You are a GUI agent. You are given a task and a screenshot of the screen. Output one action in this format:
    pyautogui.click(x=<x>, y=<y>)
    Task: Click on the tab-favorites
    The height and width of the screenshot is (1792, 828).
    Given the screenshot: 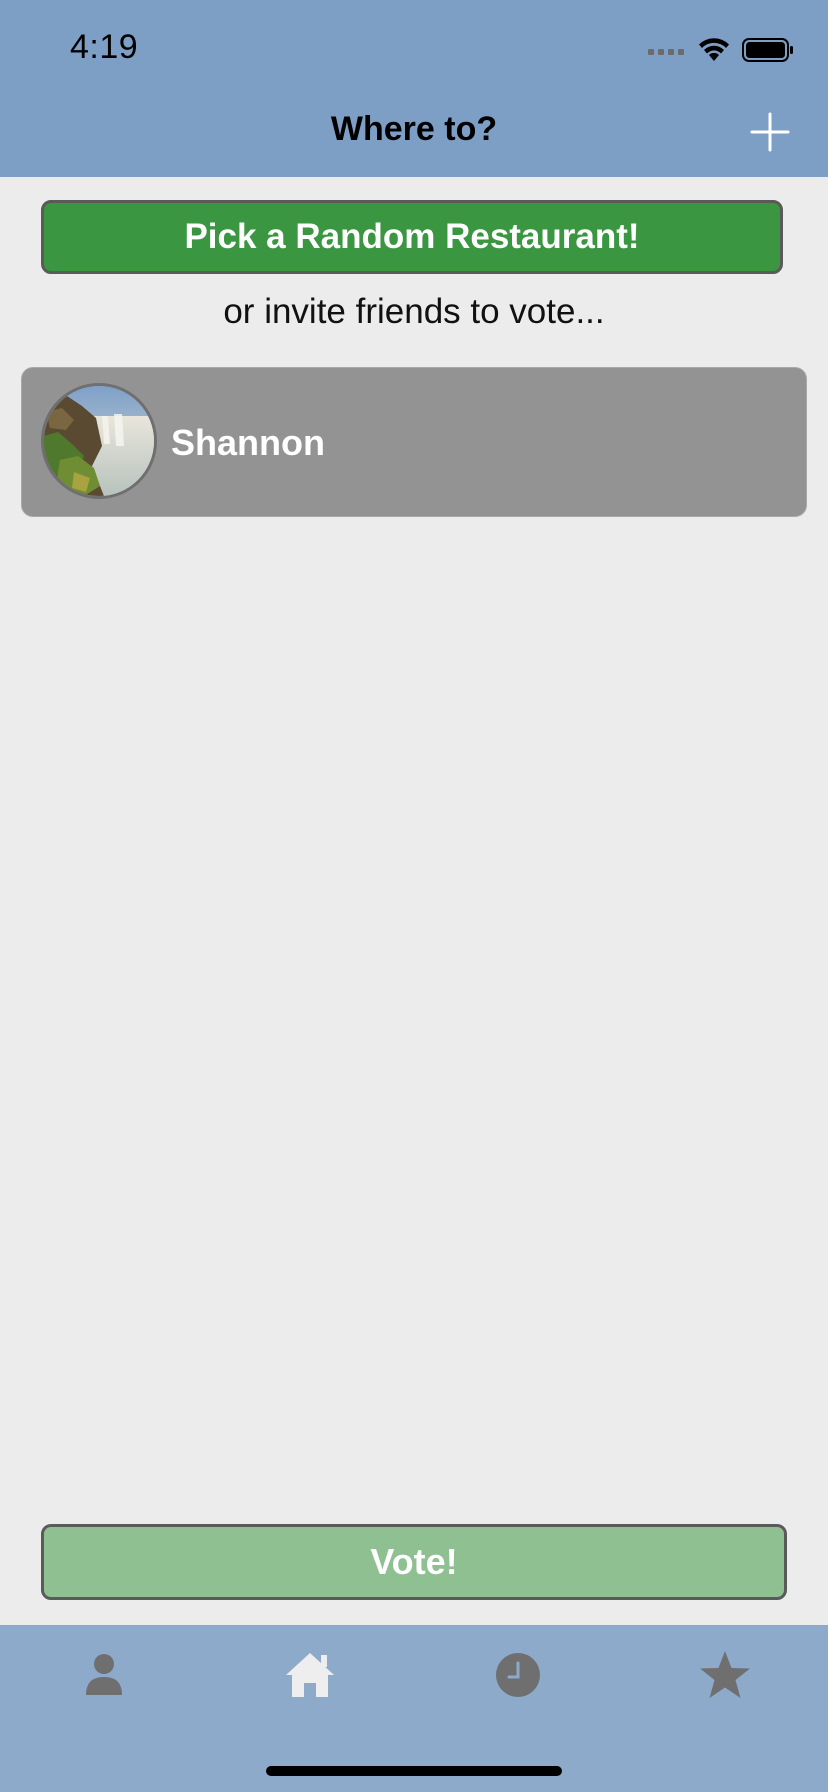 What is the action you would take?
    pyautogui.click(x=725, y=1675)
    